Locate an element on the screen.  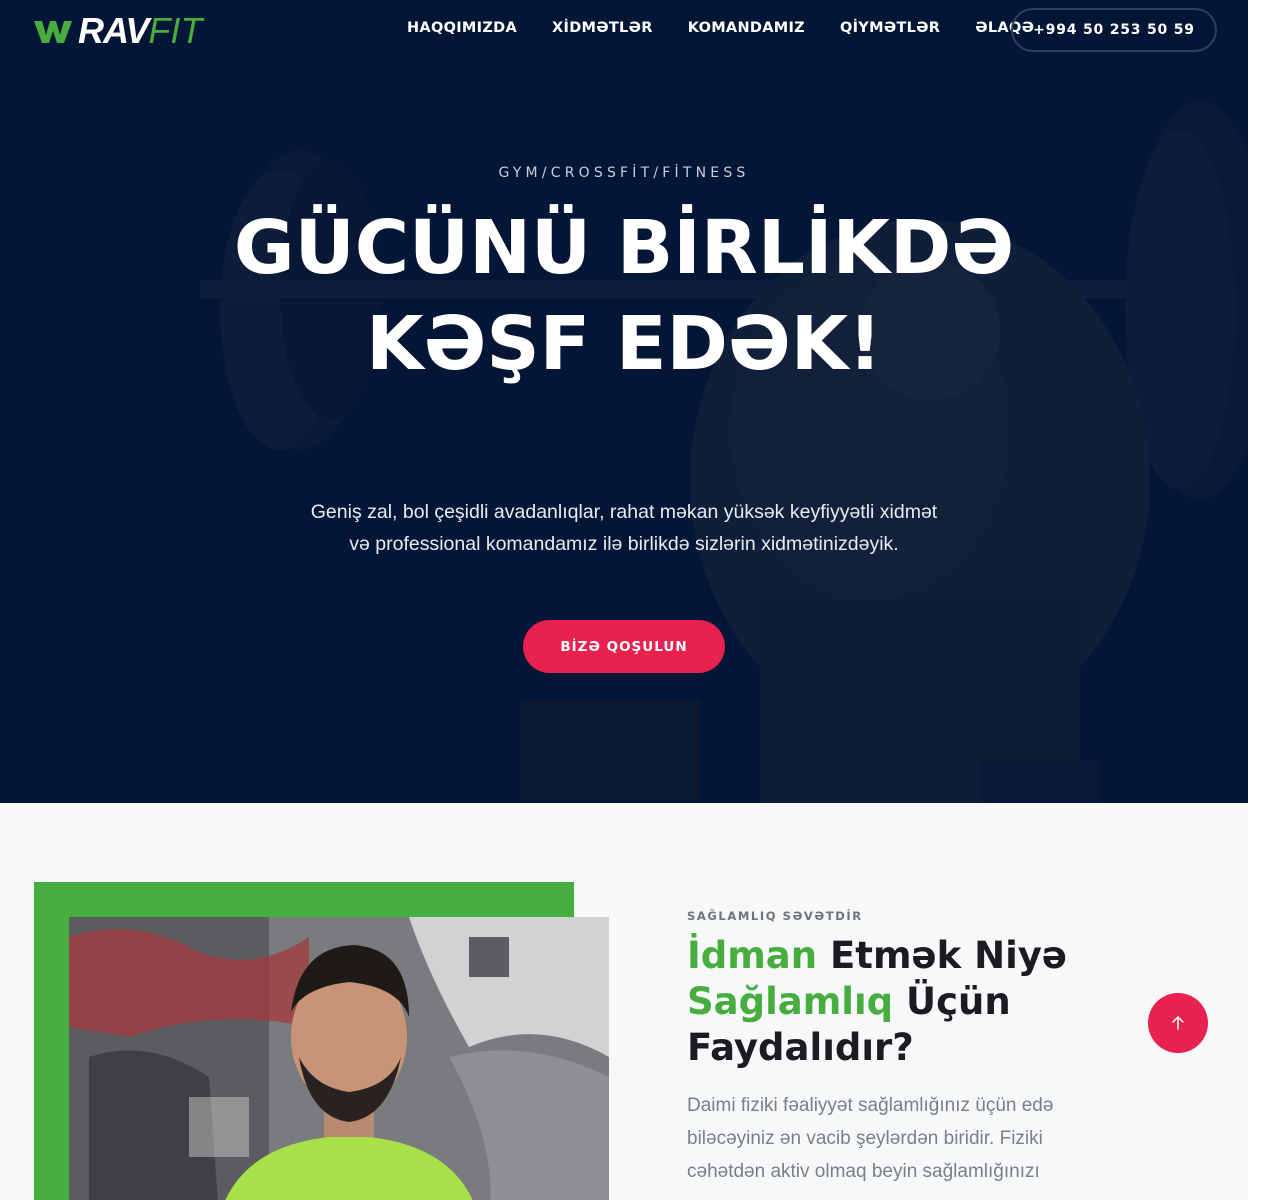
phone-button: +994 50 253 50 59 is located at coordinates (1114, 30).